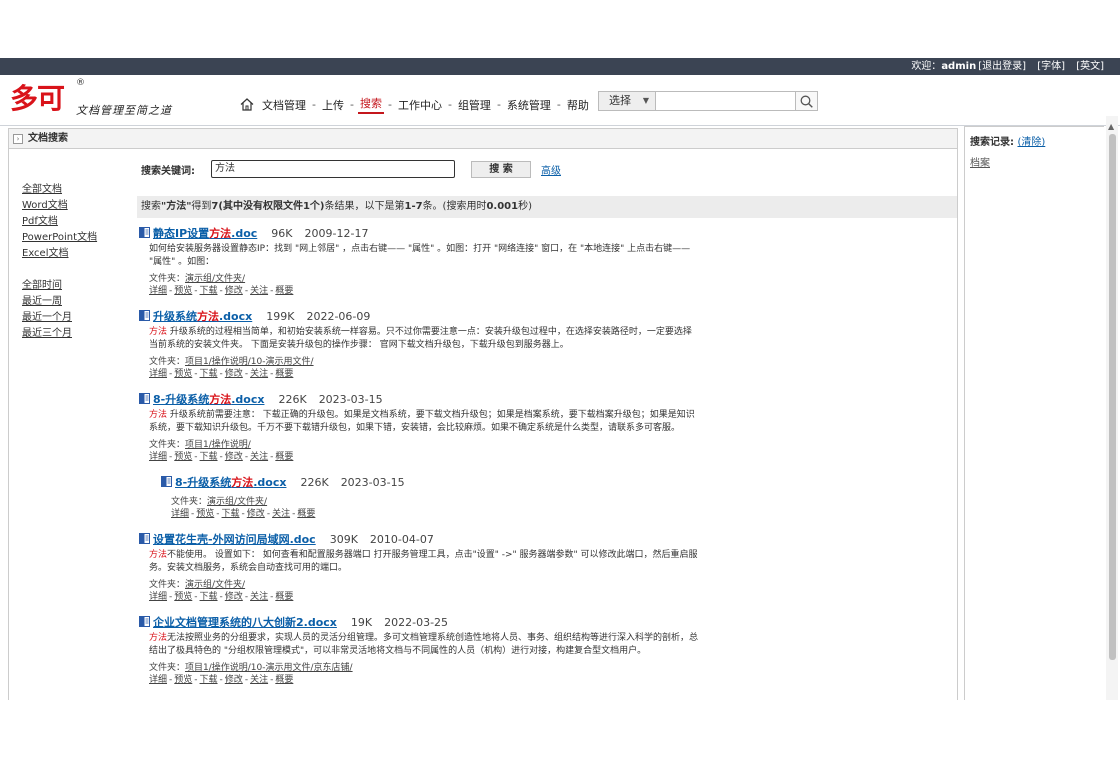 The width and height of the screenshot is (1120, 760). What do you see at coordinates (333, 105) in the screenshot?
I see `nav-upload: 上传` at bounding box center [333, 105].